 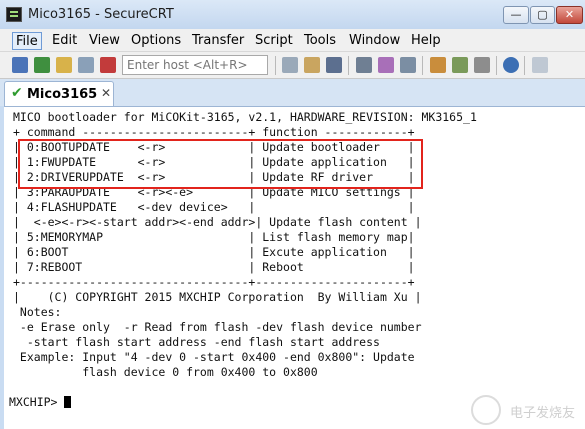 What do you see at coordinates (542, 15) in the screenshot?
I see `maximize-button: ▢` at bounding box center [542, 15].